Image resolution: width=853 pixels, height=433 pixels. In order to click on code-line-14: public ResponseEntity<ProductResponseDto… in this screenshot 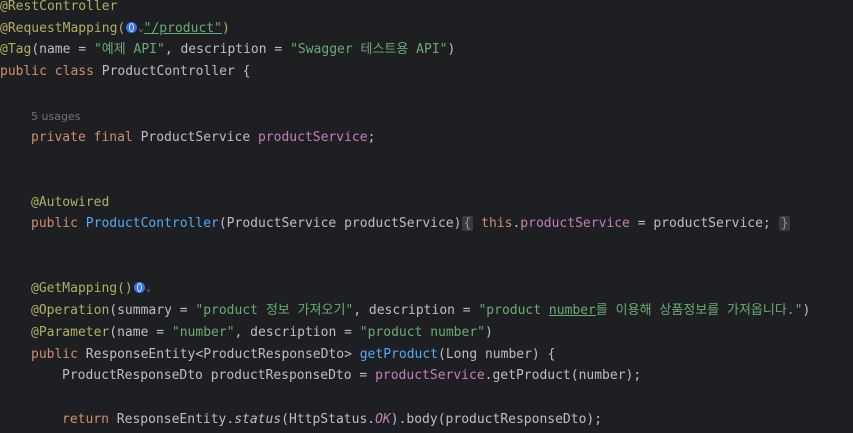, I will do `click(293, 355)`.